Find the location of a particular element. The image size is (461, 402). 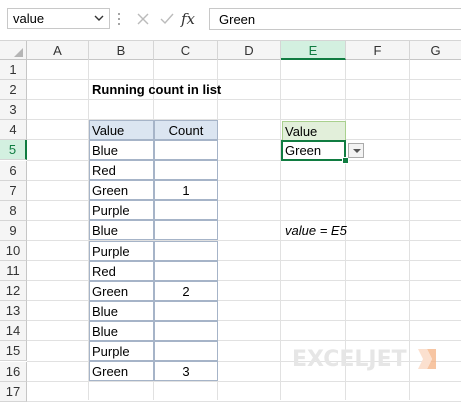

table-cell-count: 3 is located at coordinates (186, 371).